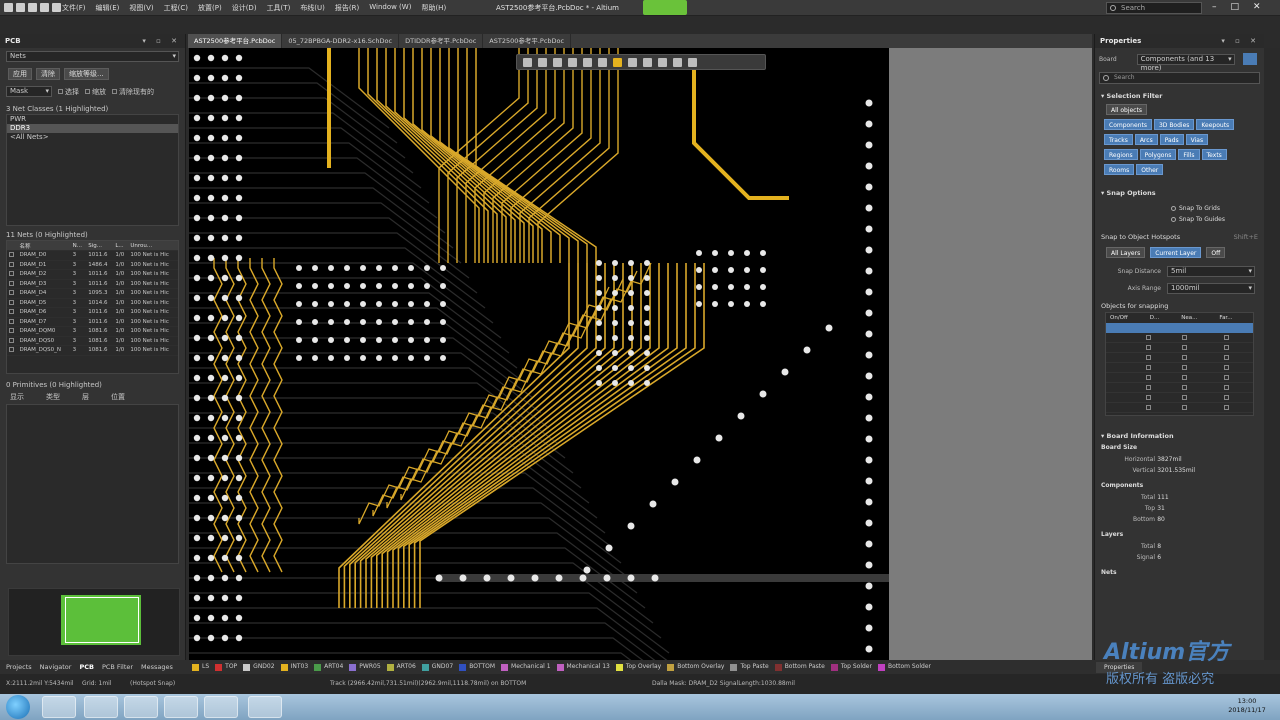 Image resolution: width=1280 pixels, height=720 pixels. Describe the element at coordinates (265, 707) in the screenshot. I see `altium-taskbar-icon` at that location.